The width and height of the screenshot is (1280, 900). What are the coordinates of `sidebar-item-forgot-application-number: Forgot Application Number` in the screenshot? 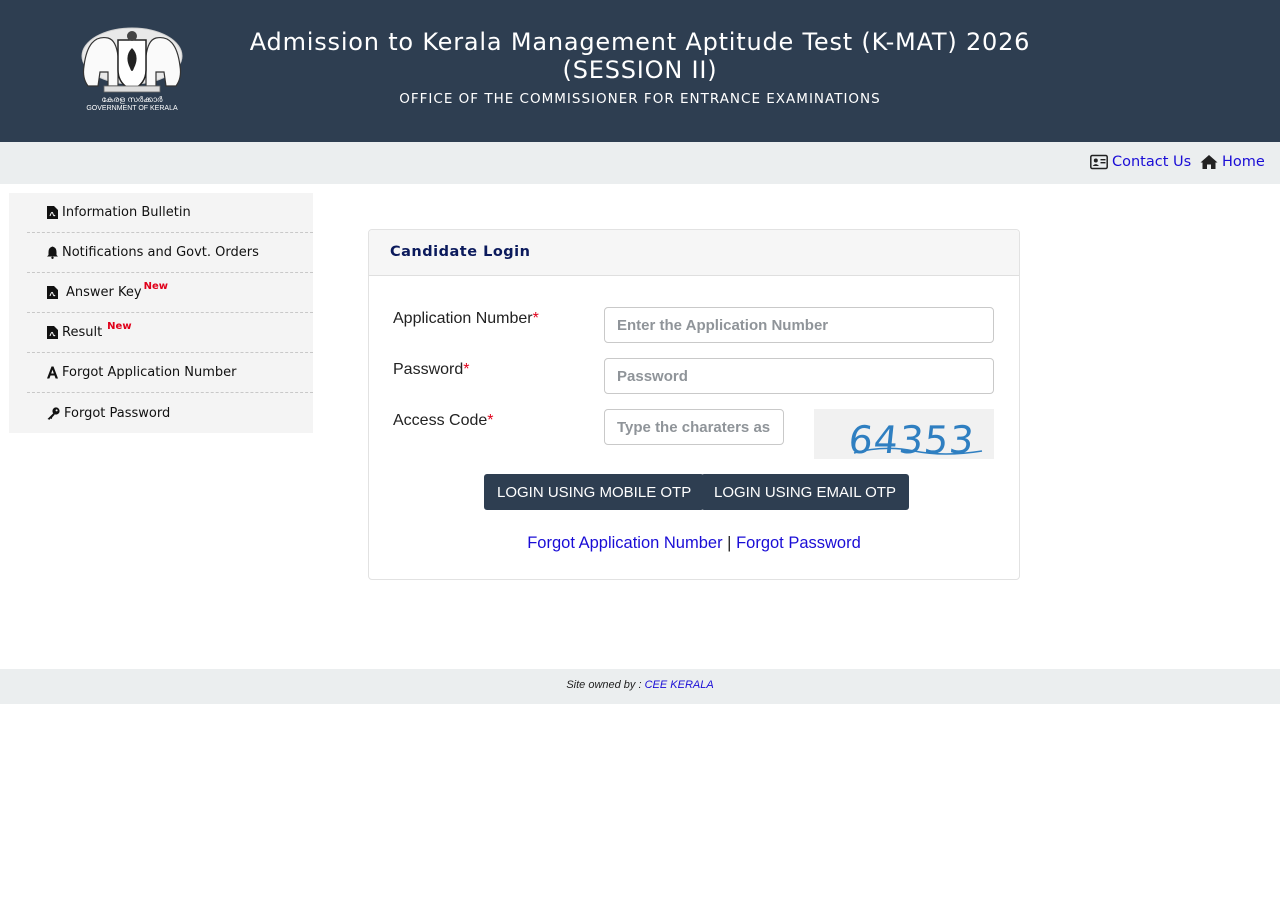 It's located at (170, 373).